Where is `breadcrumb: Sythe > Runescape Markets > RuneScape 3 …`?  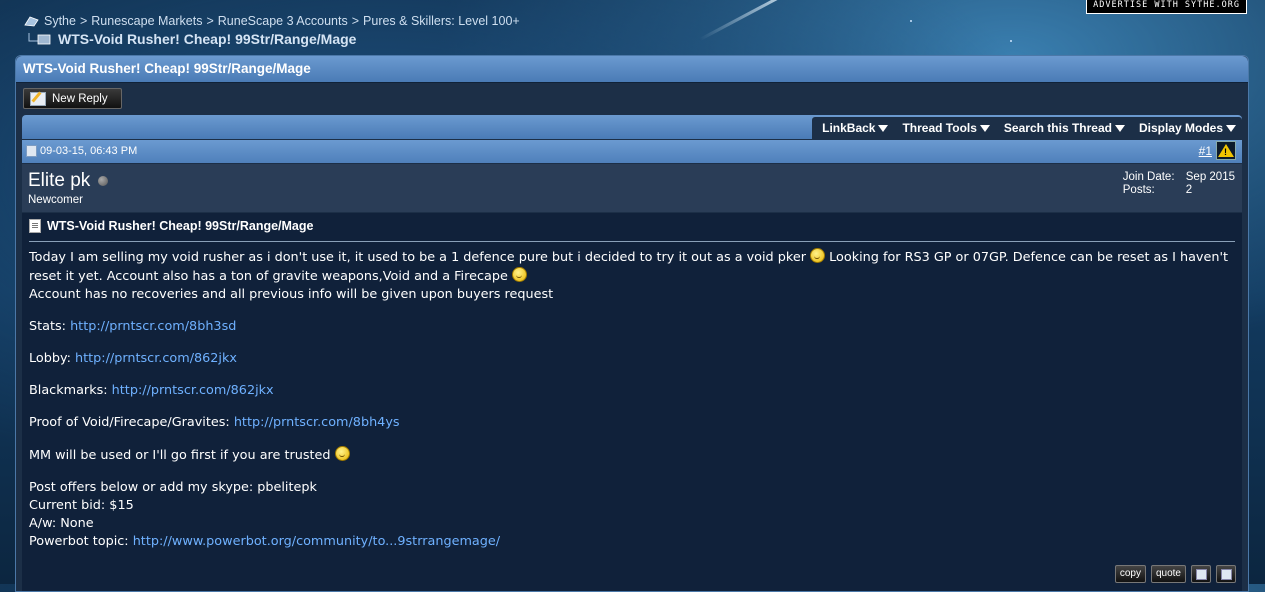
breadcrumb: Sythe > Runescape Markets > RuneScape 3 … is located at coordinates (272, 21).